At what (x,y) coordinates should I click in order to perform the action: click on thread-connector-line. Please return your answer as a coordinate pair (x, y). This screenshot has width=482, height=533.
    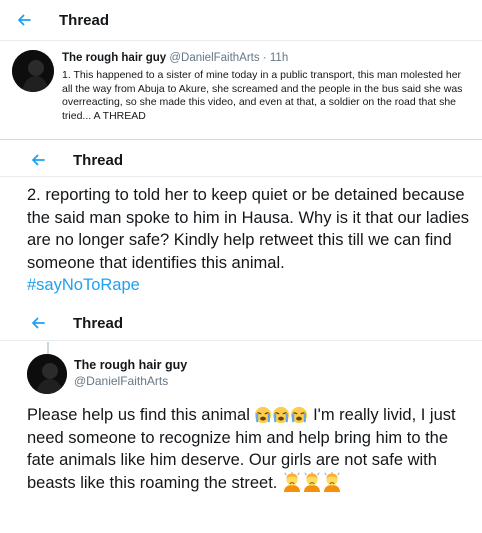
    Looking at the image, I should click on (48, 348).